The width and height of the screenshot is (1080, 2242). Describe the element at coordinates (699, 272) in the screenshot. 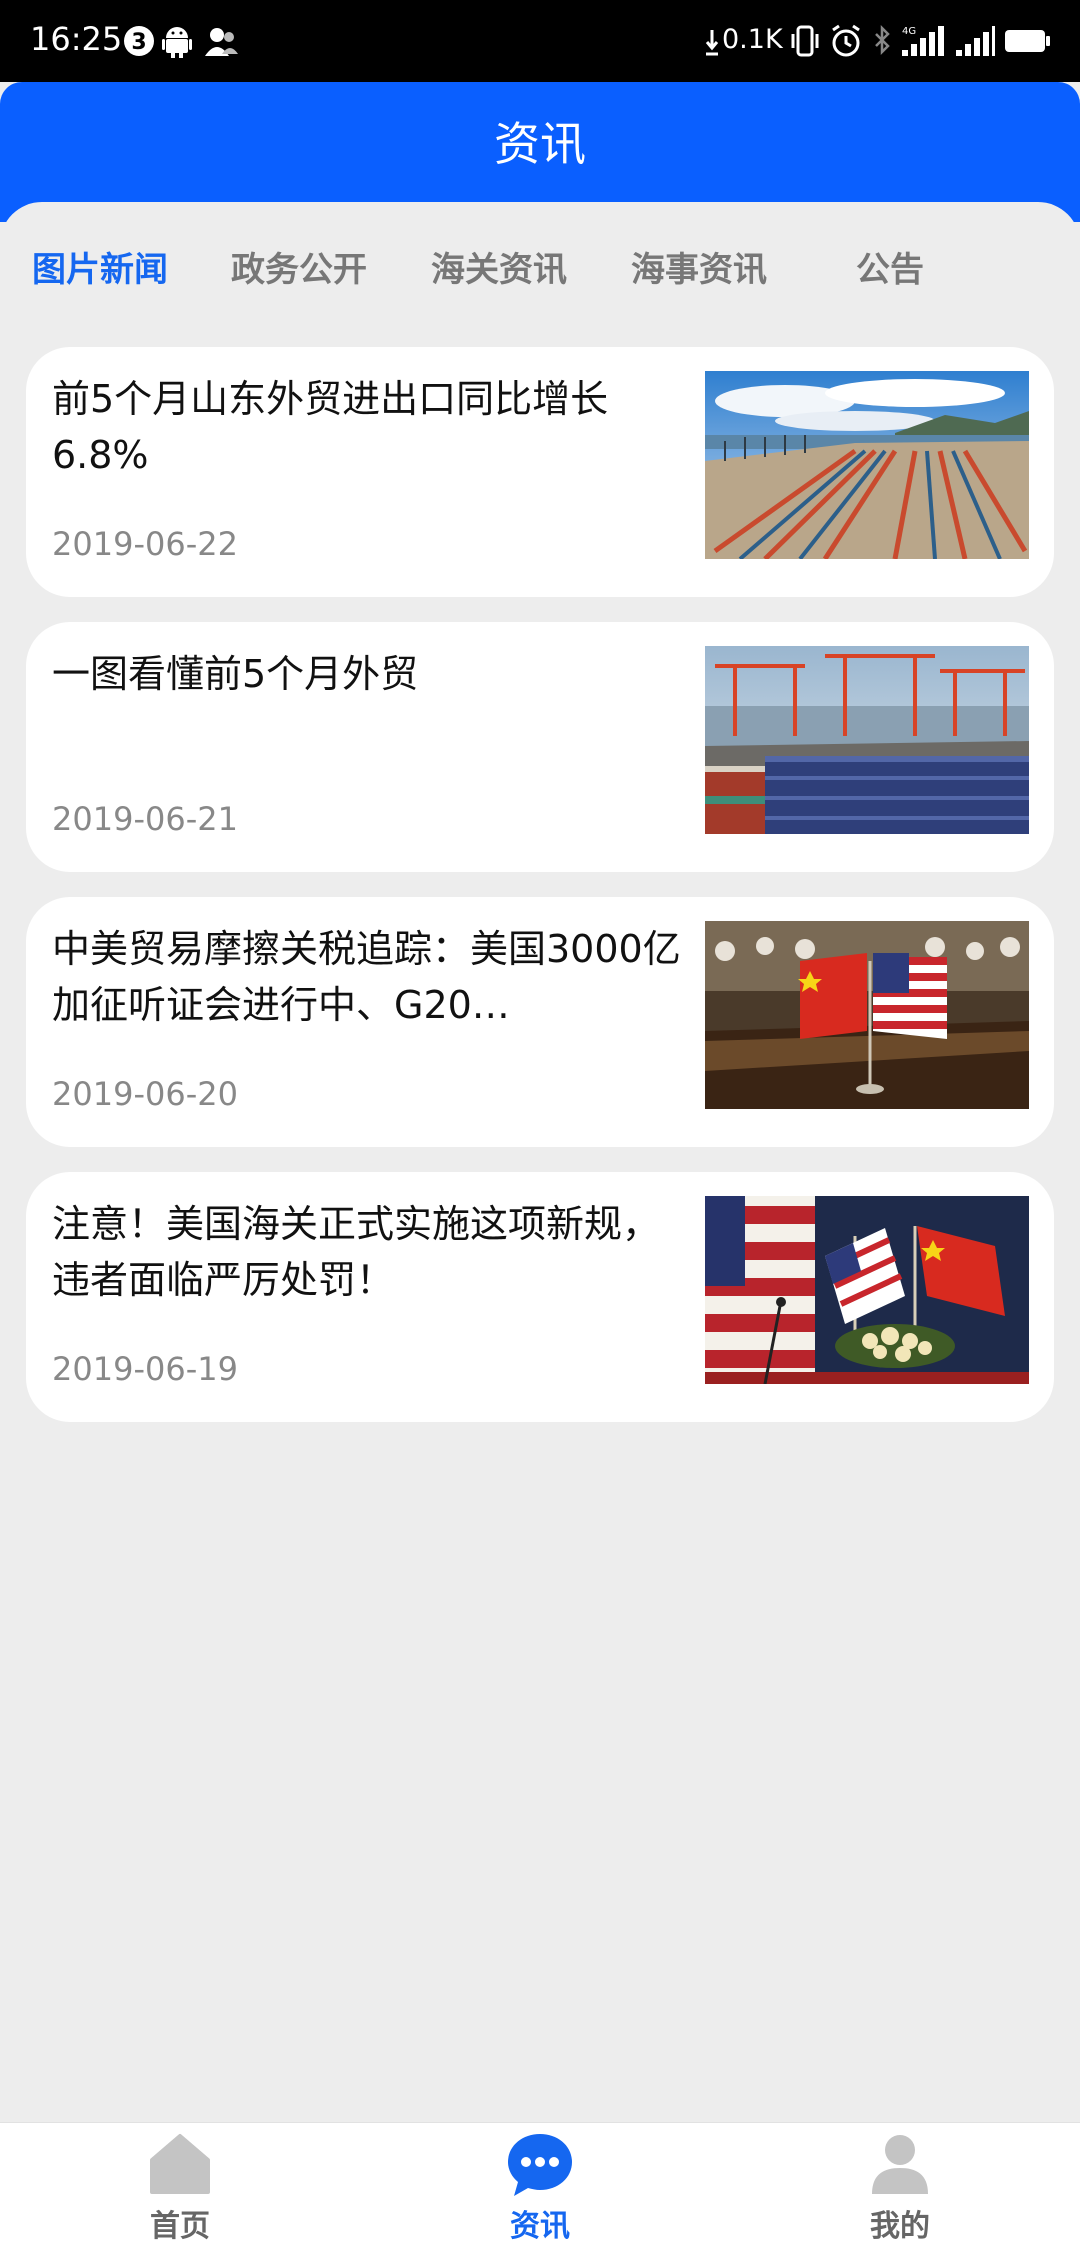

I see `tab-maritime-news: 海事资讯` at that location.